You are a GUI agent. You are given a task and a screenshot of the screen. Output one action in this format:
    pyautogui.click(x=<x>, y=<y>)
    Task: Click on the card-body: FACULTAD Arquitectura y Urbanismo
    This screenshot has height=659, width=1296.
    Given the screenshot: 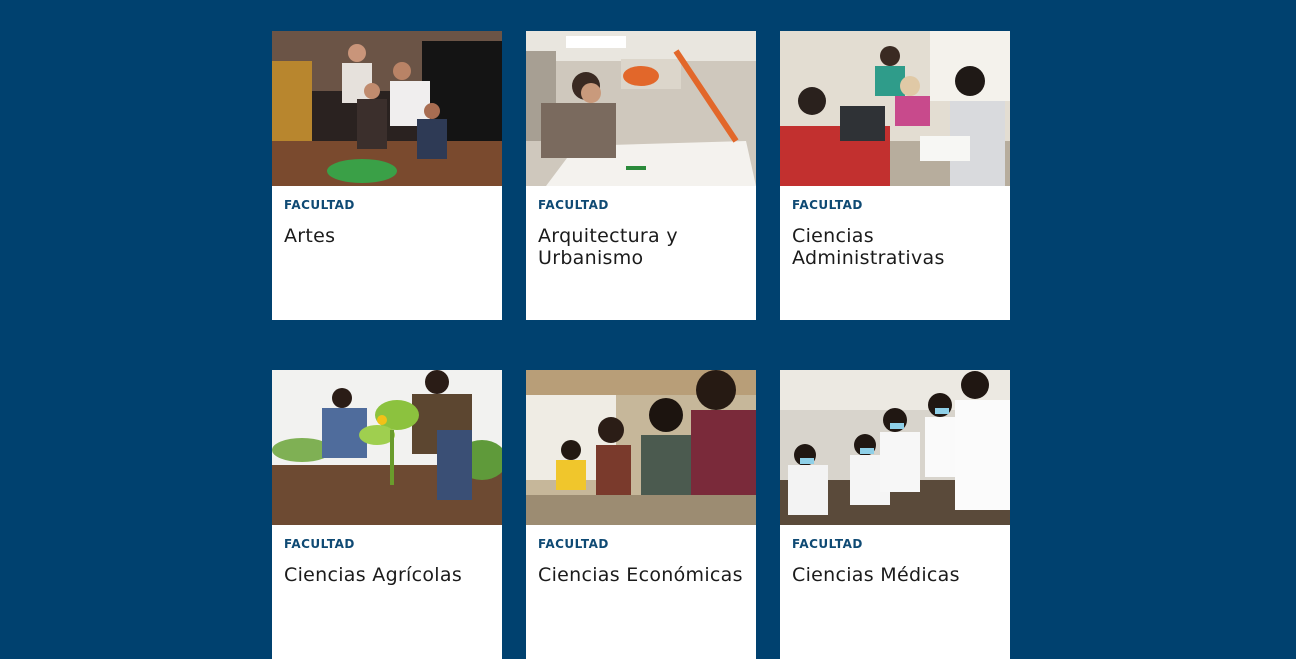 What is the action you would take?
    pyautogui.click(x=641, y=253)
    